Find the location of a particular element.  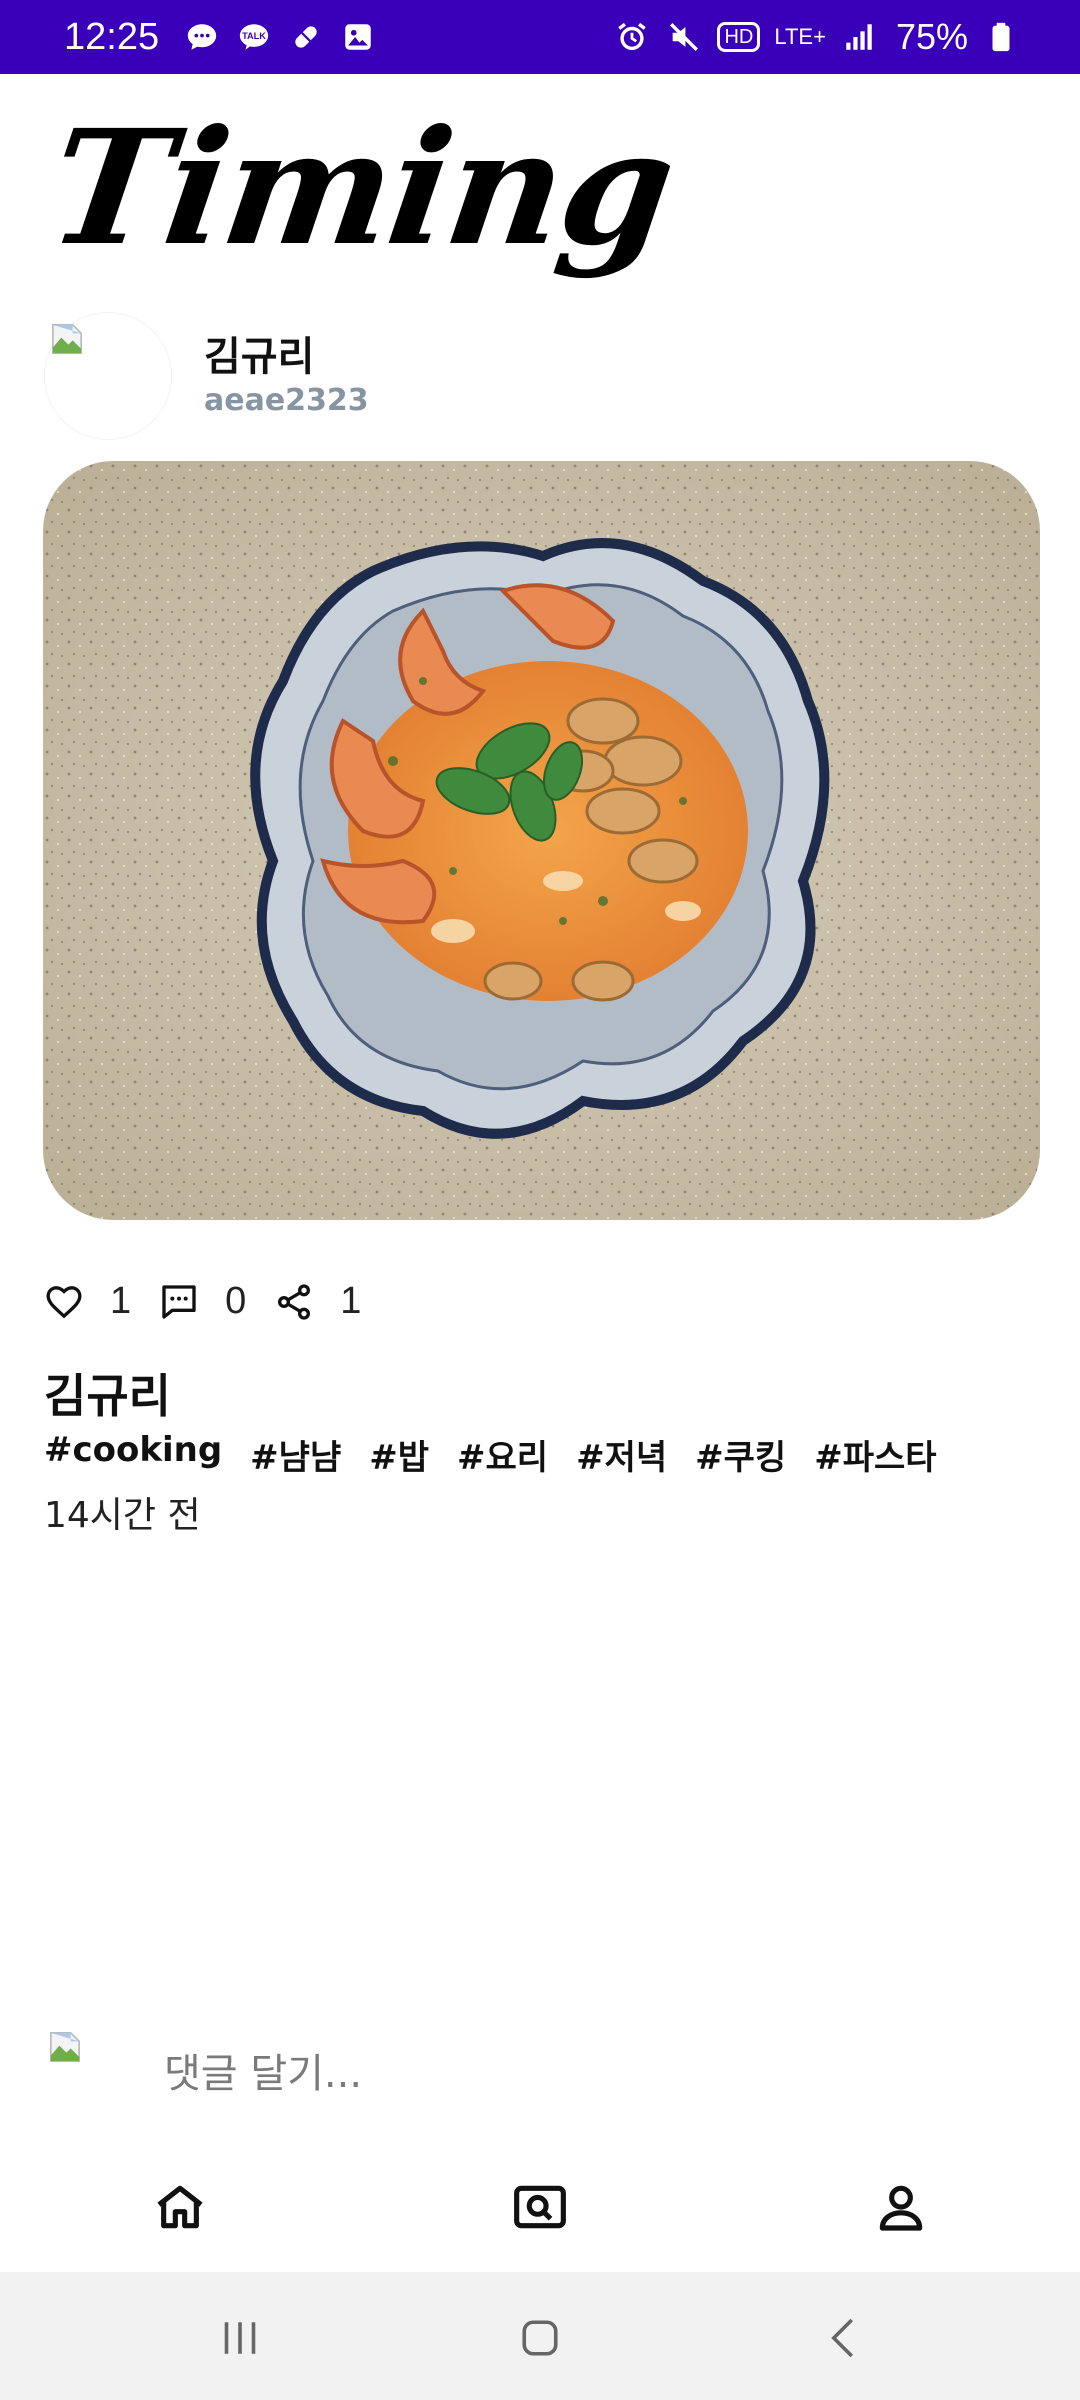

search-icon is located at coordinates (540, 2207).